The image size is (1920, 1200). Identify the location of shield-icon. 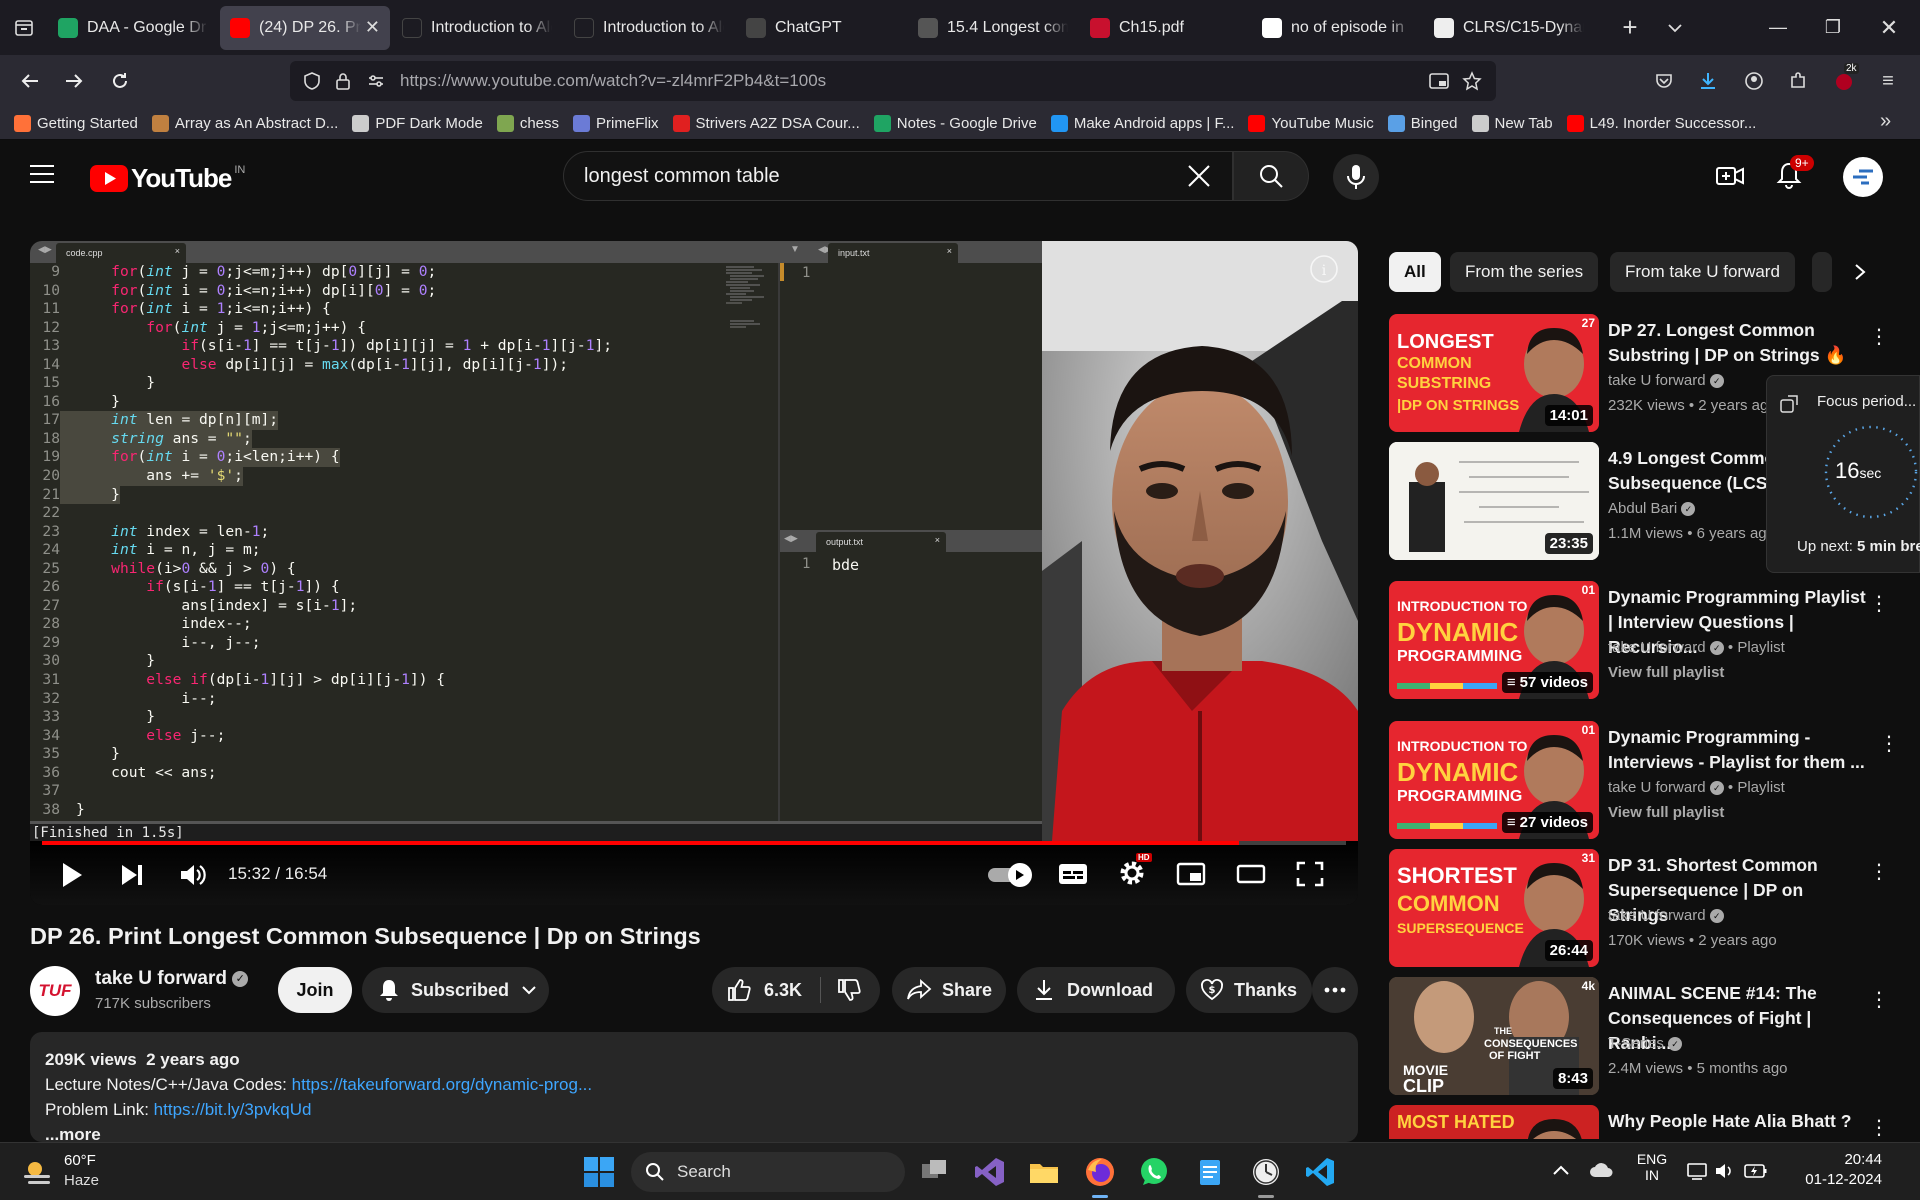
(312, 81).